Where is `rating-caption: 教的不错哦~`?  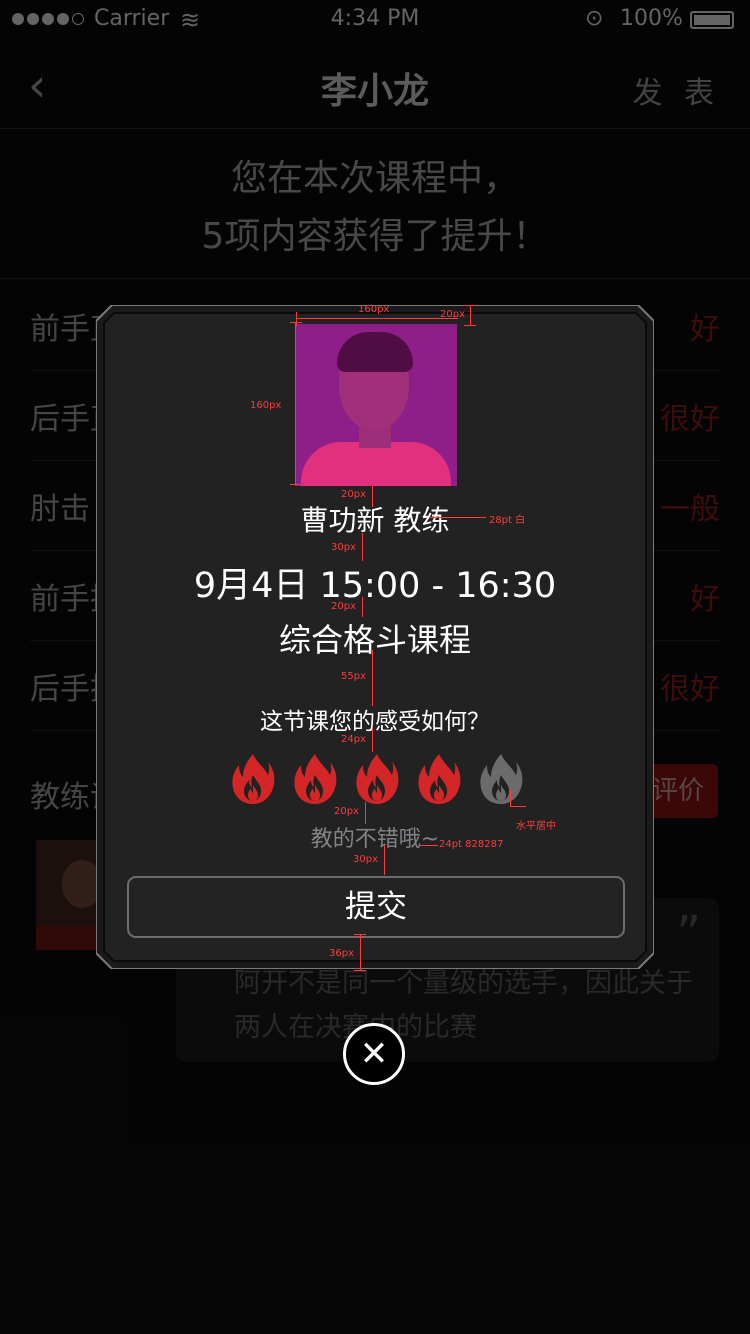 rating-caption: 教的不错哦~ is located at coordinates (375, 839).